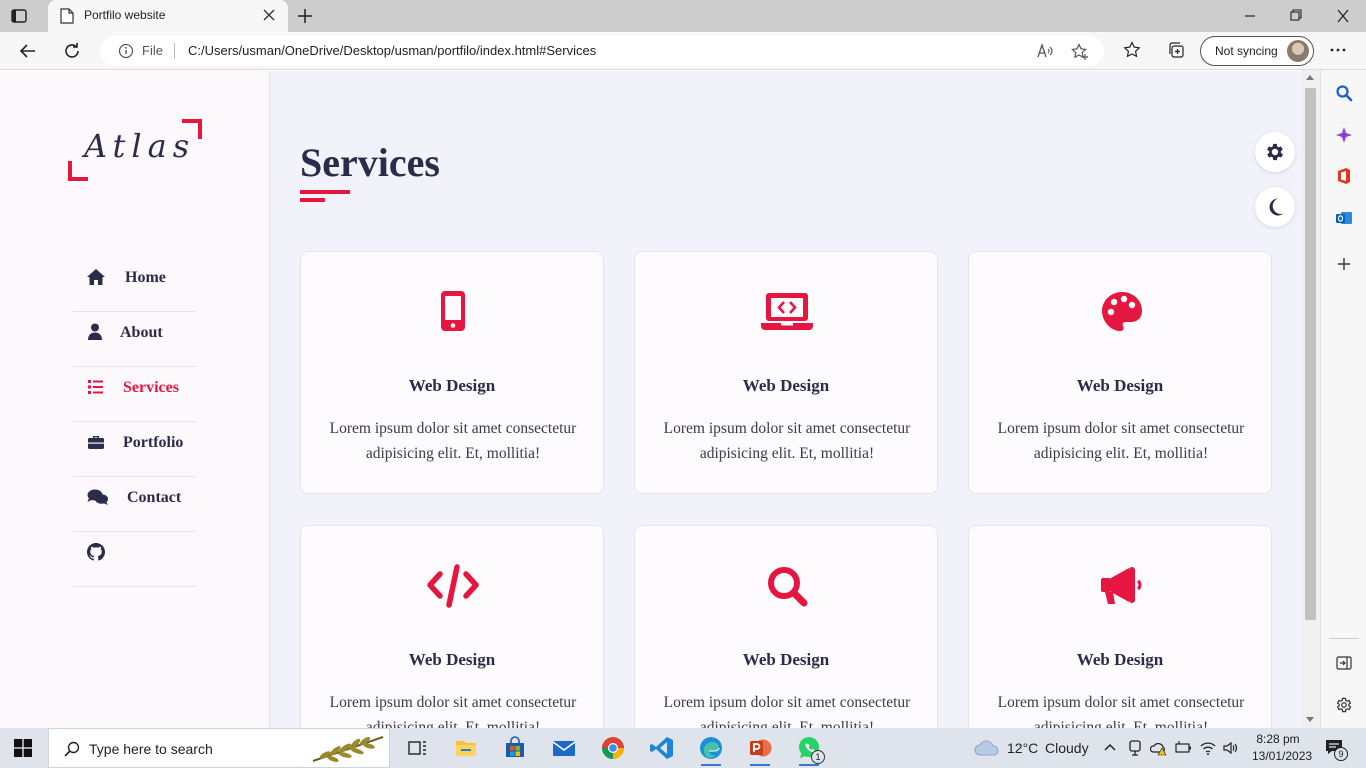 The height and width of the screenshot is (768, 1366). What do you see at coordinates (98, 497) in the screenshot?
I see `comments-icon` at bounding box center [98, 497].